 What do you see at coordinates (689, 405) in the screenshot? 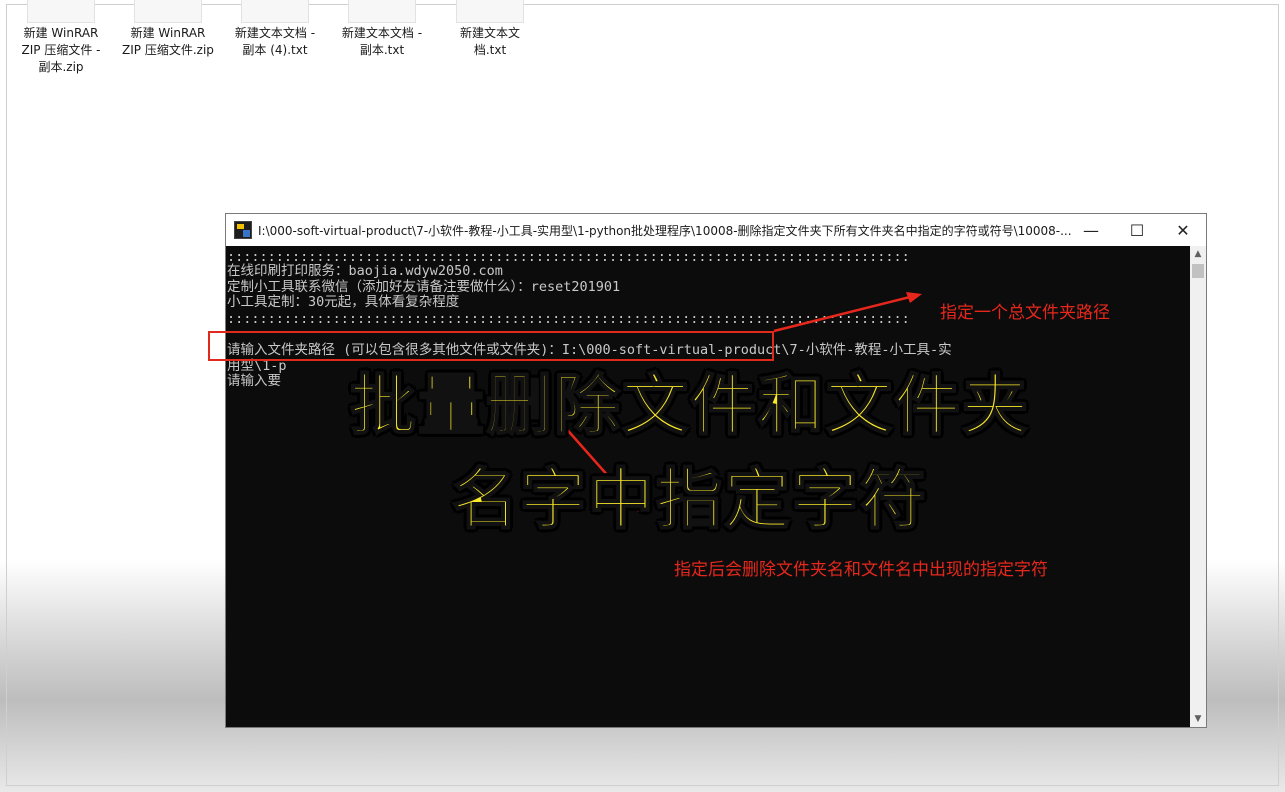
I see `headline-line-1: 批量删除文件和文件夹` at bounding box center [689, 405].